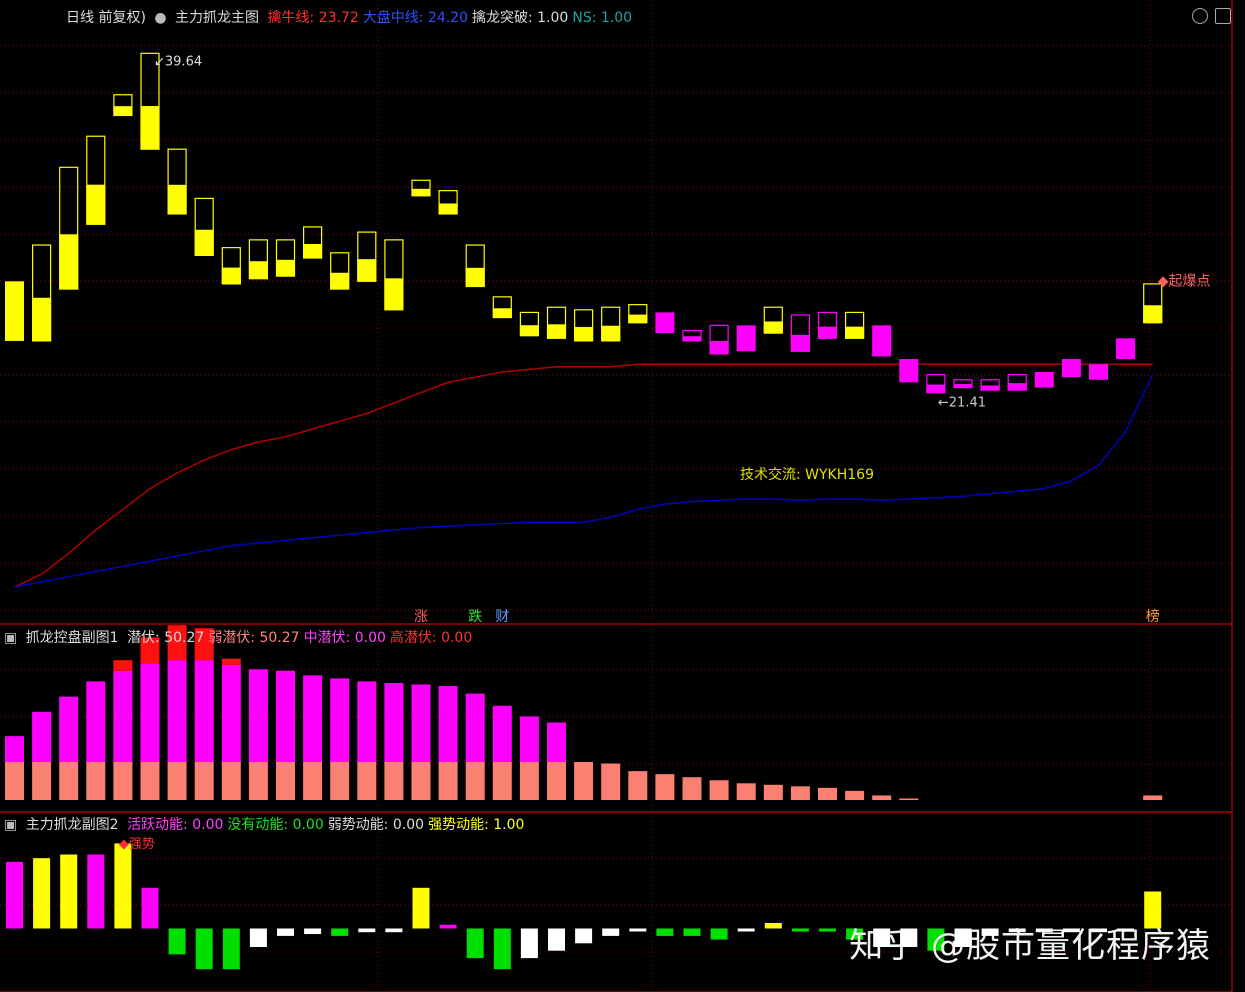 Image resolution: width=1245 pixels, height=992 pixels. I want to click on sub1-value-1: 弱潜伏: 50.27, so click(254, 638).